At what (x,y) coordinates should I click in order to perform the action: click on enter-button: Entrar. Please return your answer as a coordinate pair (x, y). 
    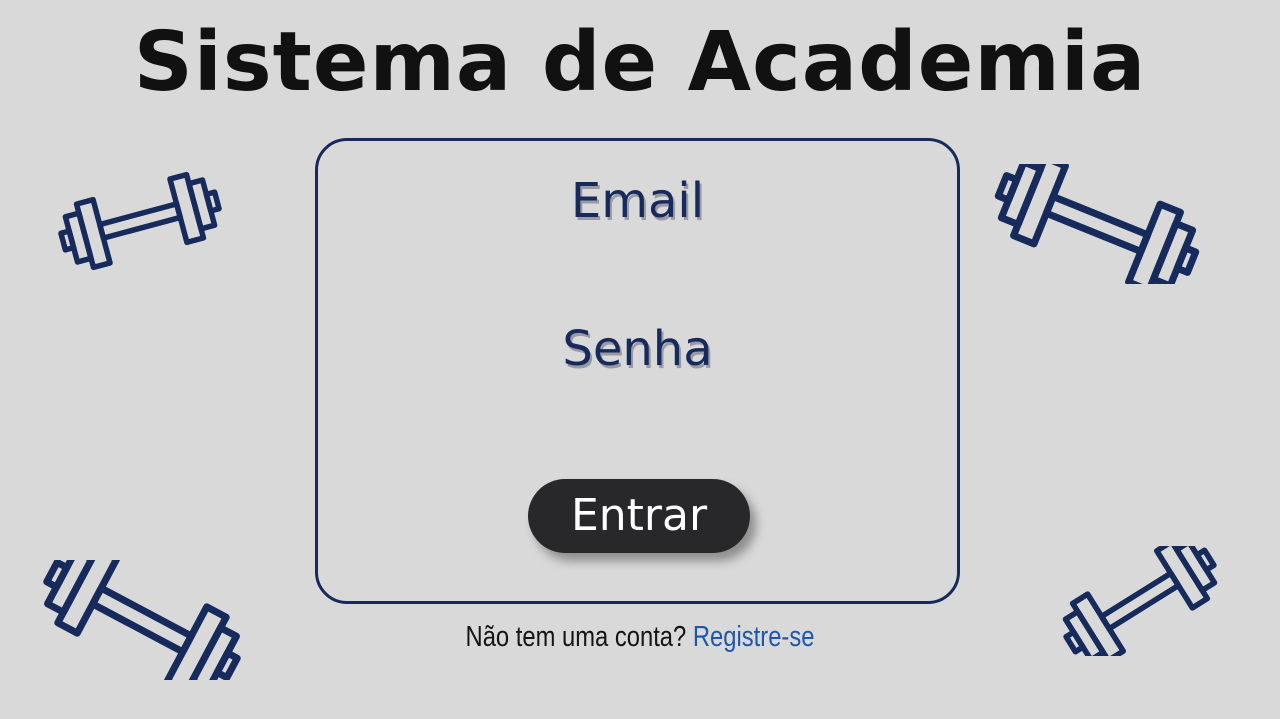
    Looking at the image, I should click on (639, 516).